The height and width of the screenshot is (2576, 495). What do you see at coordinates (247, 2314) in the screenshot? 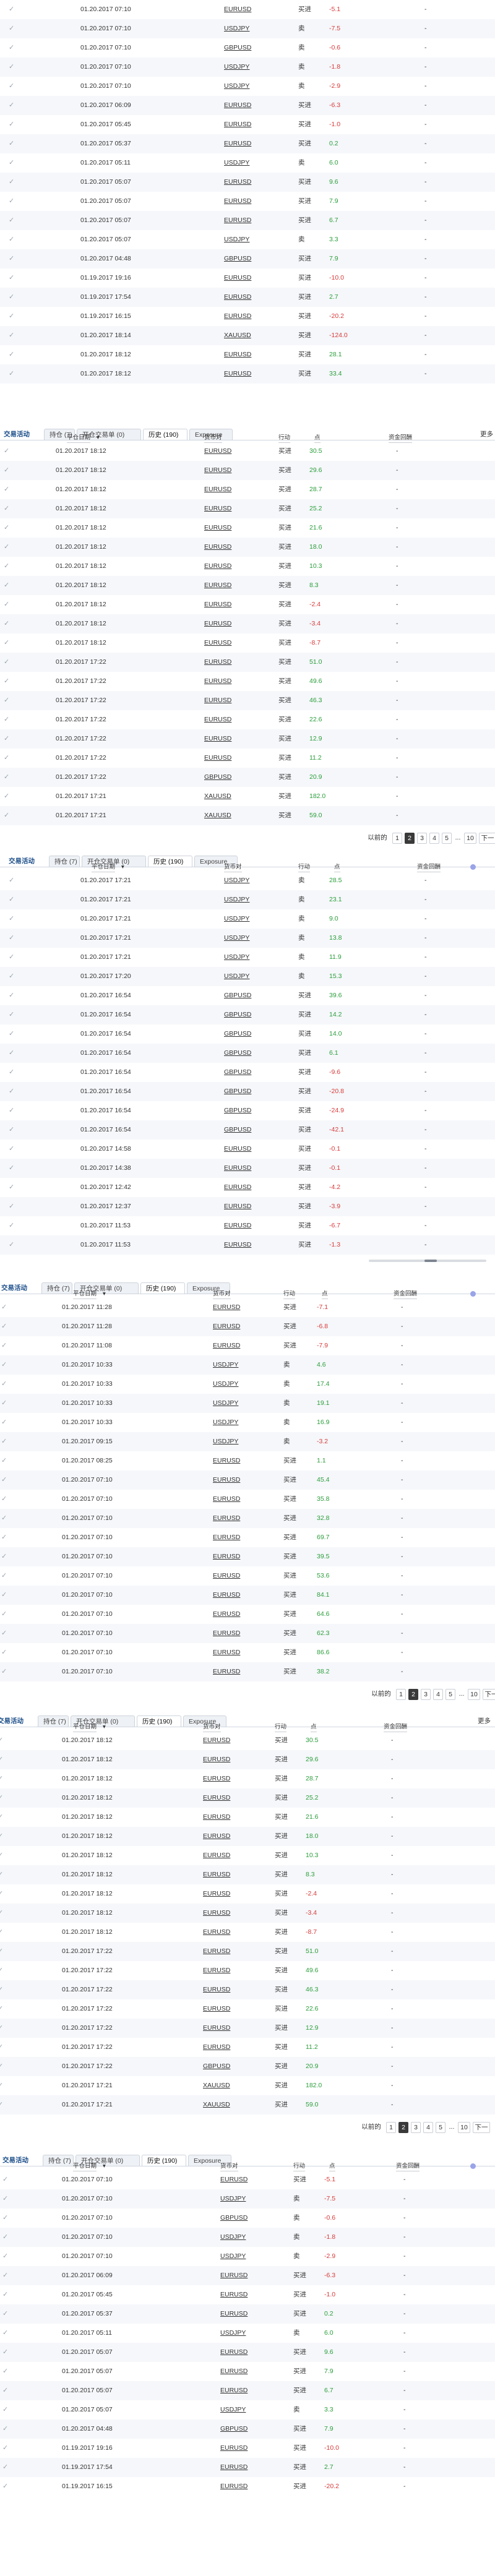
I see `table-row: ✓ 01.20.2017 05:37 EURUSD 买进 0.2 -` at bounding box center [247, 2314].